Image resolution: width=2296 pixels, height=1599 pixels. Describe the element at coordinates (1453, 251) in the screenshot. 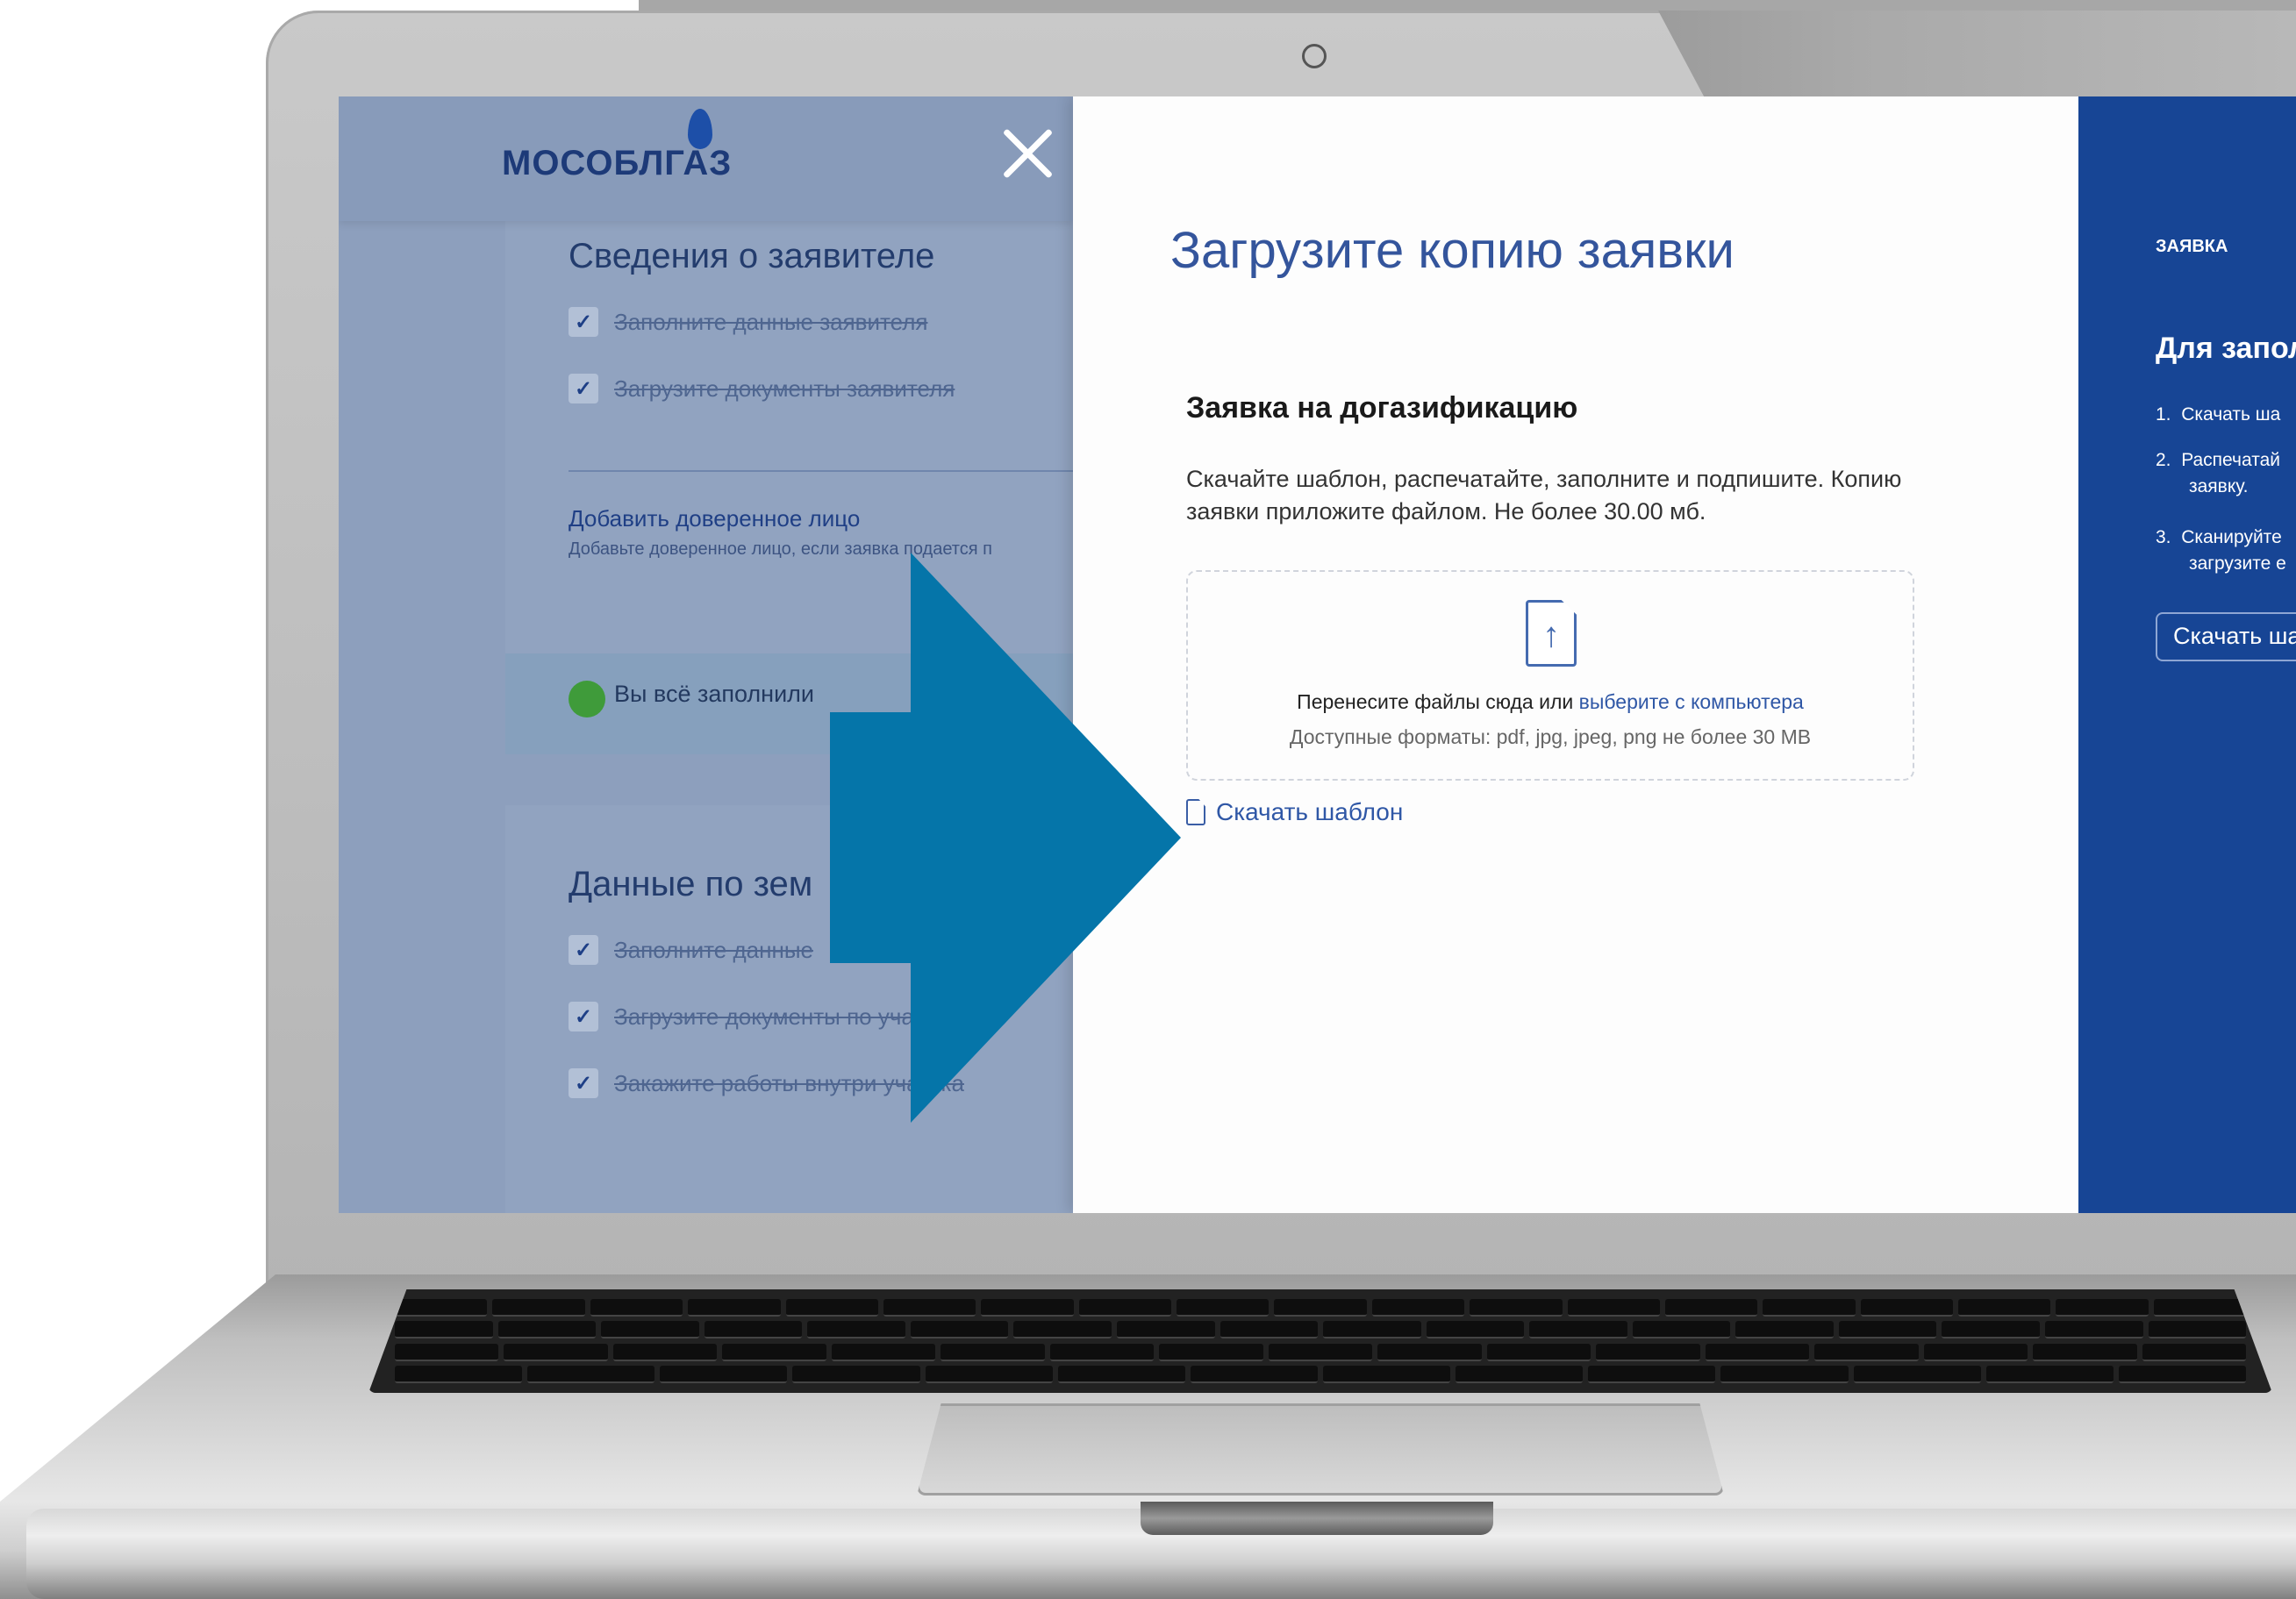

I see `modal-title: Загрузите копию заявки` at that location.